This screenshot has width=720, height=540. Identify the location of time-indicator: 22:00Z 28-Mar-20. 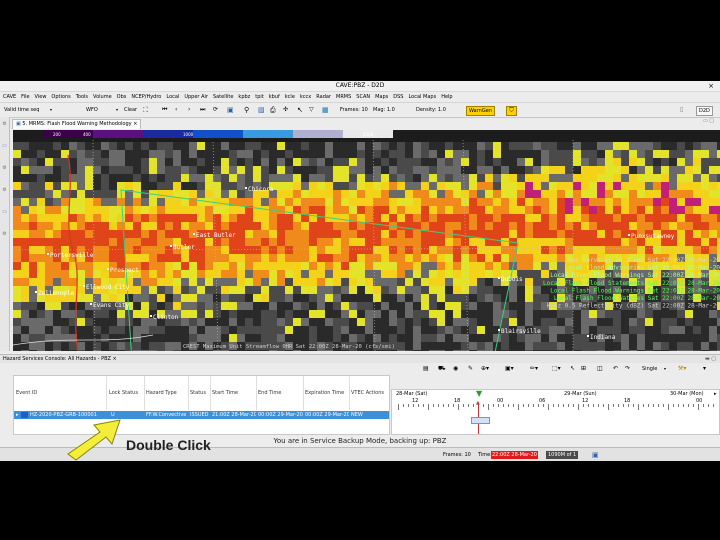
(514, 455).